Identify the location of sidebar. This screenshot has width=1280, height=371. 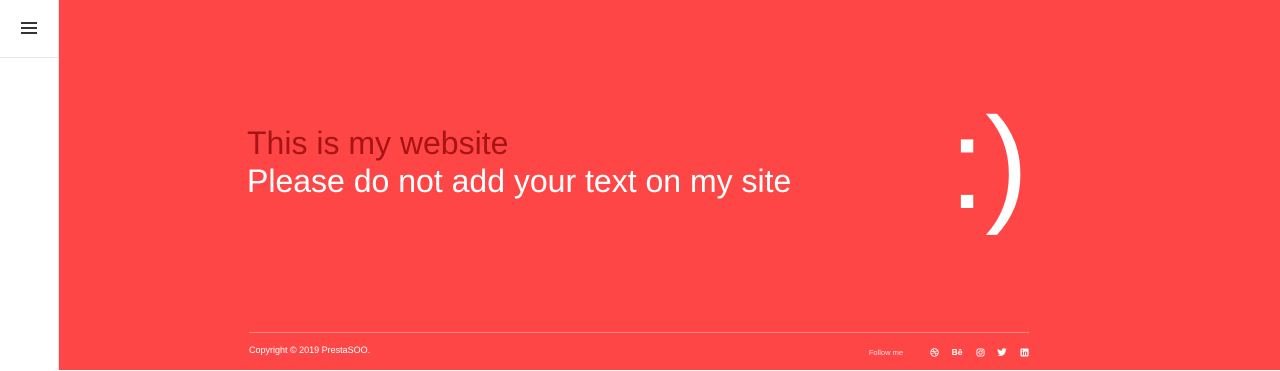
(29, 185).